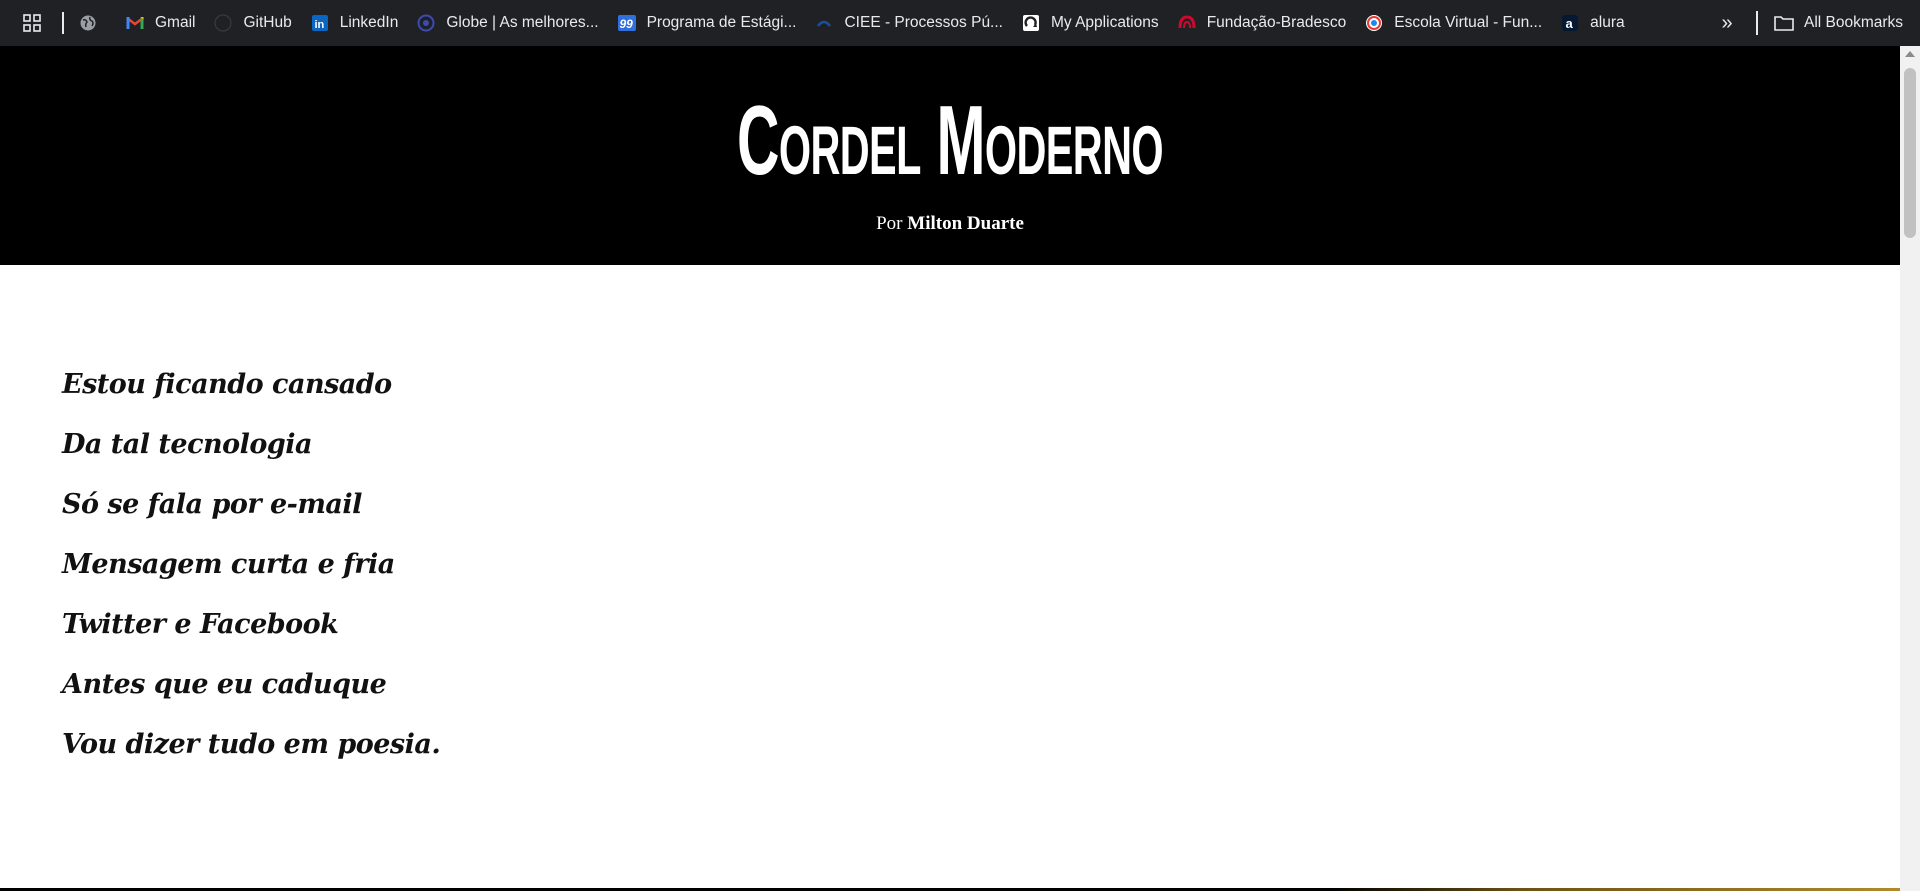 This screenshot has height=891, width=1920. What do you see at coordinates (227, 384) in the screenshot?
I see `poem-line: Estou ficando cansado` at bounding box center [227, 384].